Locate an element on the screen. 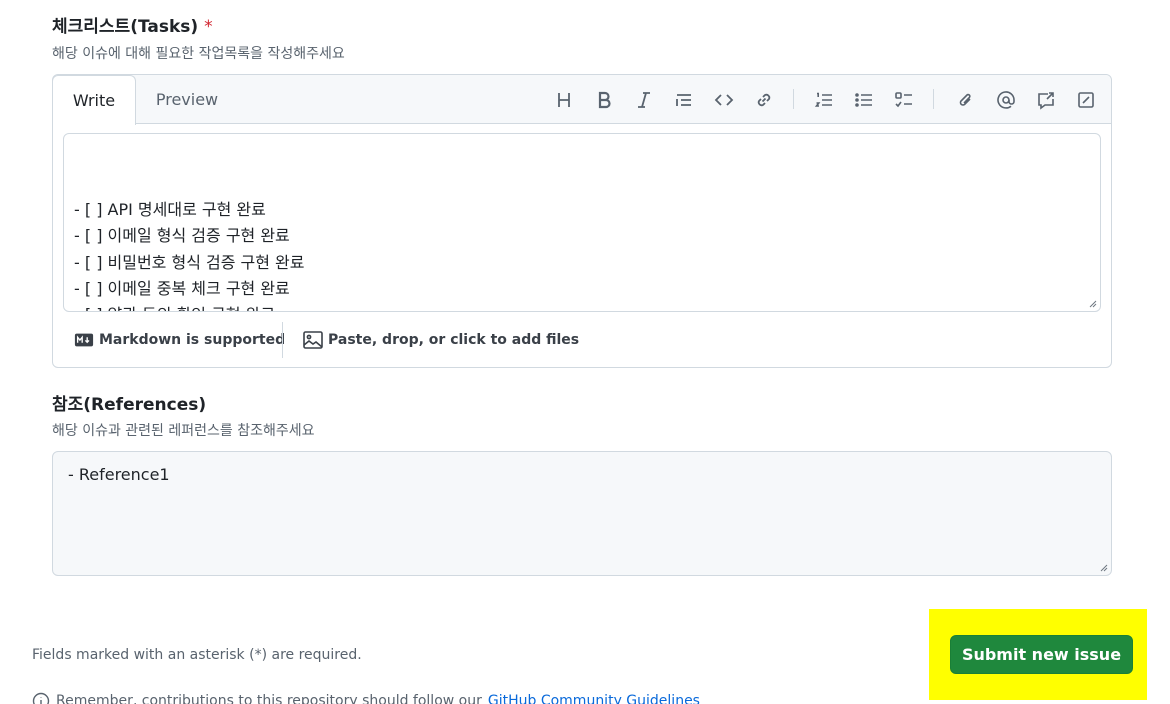 This screenshot has height=704, width=1170. add-files-button: Paste, drop, or click to add files is located at coordinates (441, 340).